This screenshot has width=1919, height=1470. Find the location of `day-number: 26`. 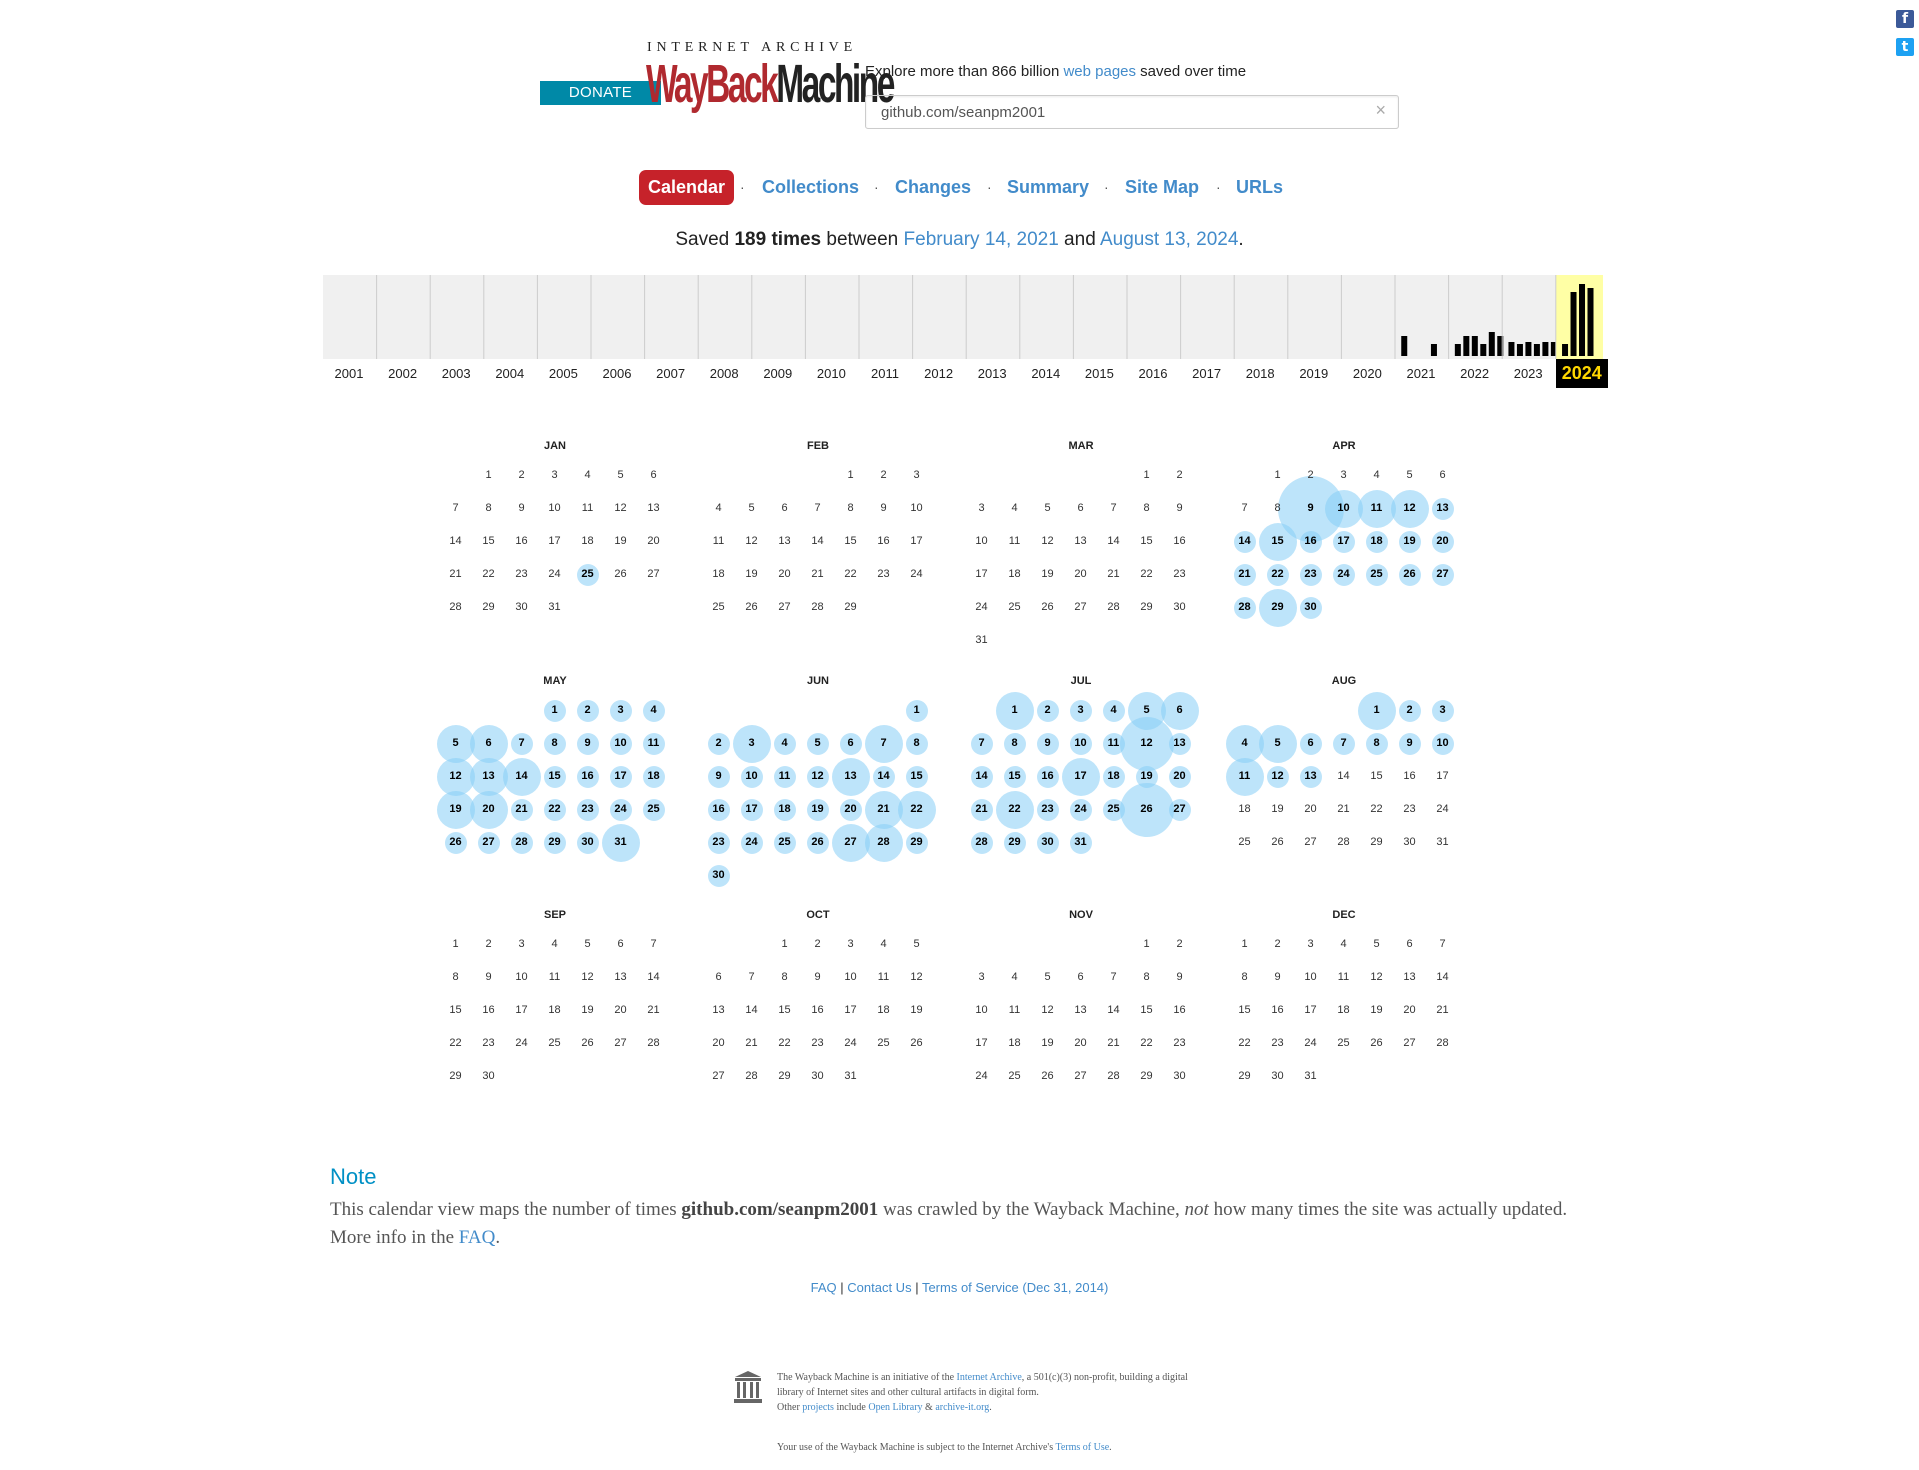

day-number: 26 is located at coordinates (455, 842).